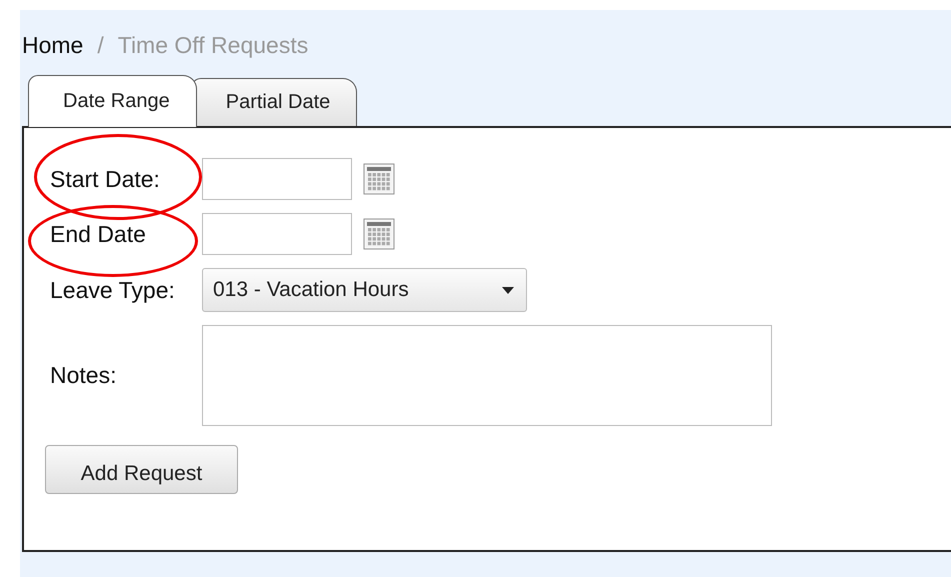 The height and width of the screenshot is (577, 951). I want to click on field-label: Leave Type:, so click(113, 290).